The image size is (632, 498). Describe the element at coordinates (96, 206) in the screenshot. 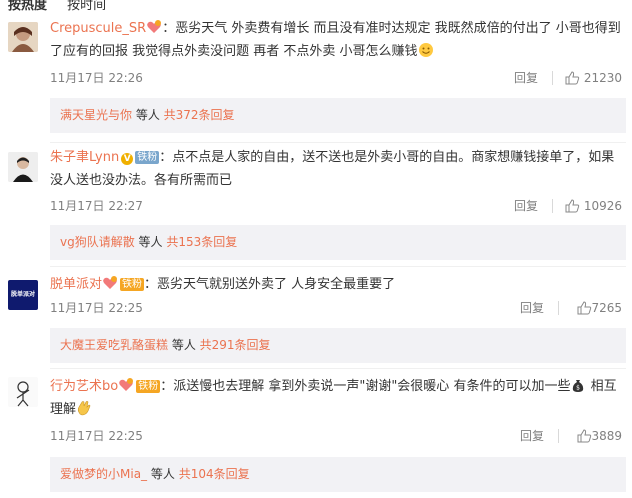

I see `timestamp: 11月17日 22:27` at that location.